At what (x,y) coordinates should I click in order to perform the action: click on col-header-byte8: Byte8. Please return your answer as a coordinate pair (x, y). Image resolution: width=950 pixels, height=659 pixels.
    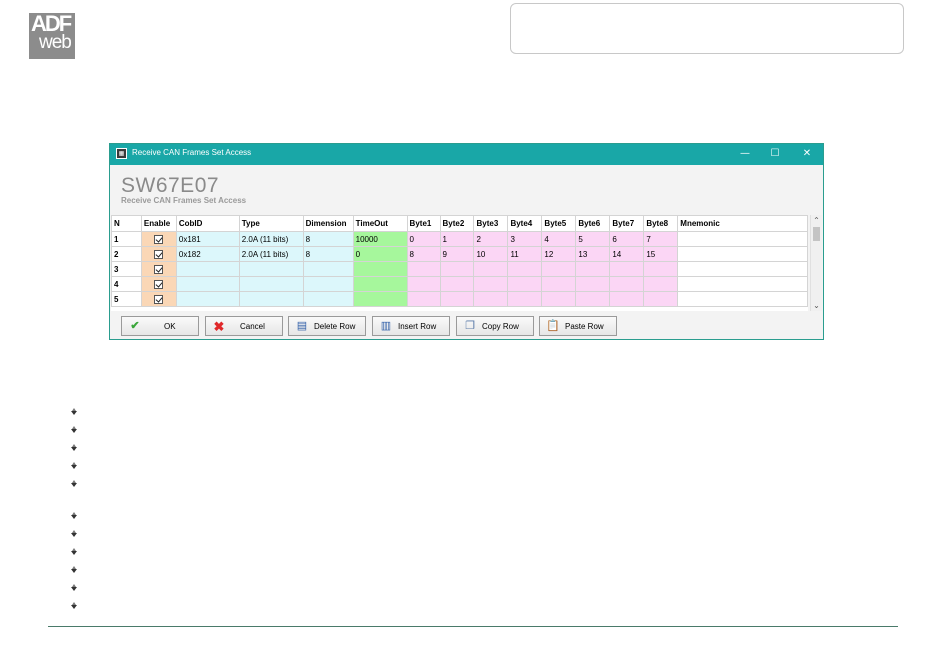
    Looking at the image, I should click on (661, 223).